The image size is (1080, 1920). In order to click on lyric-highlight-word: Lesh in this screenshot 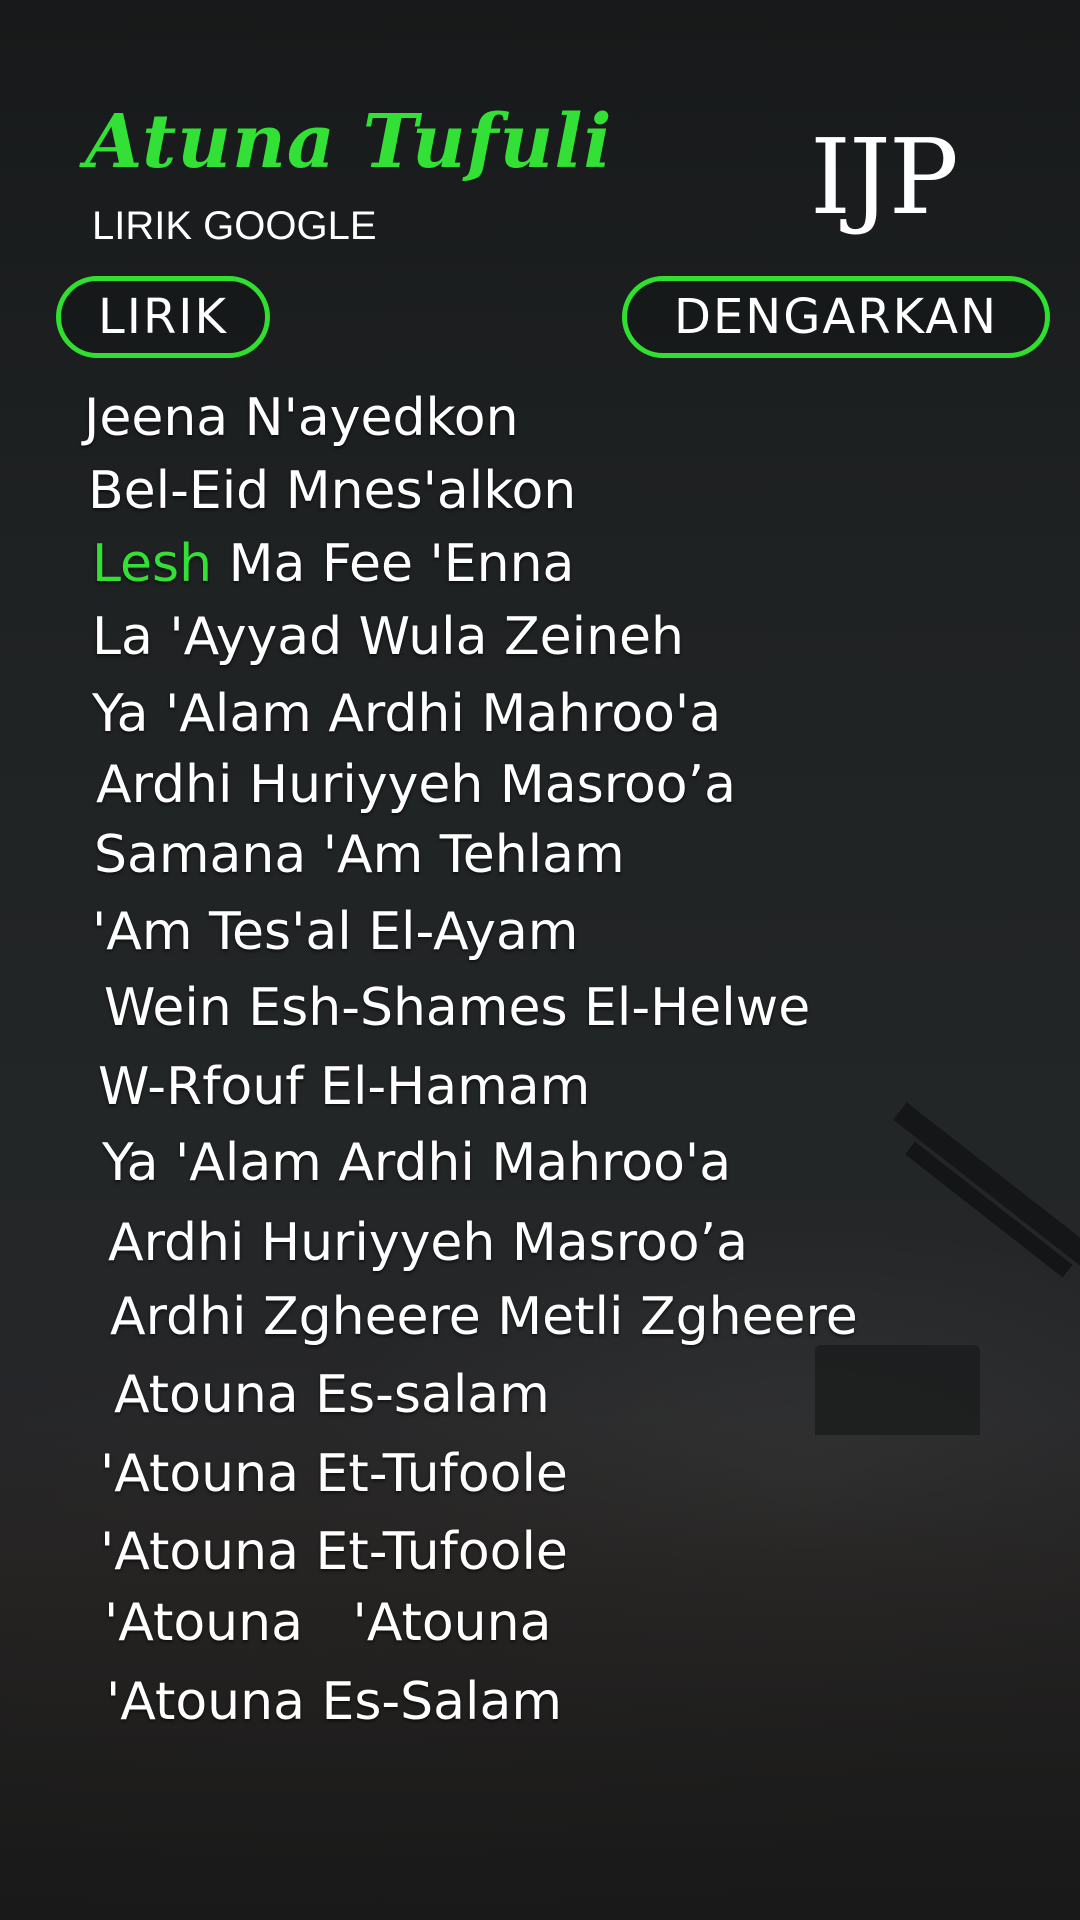, I will do `click(152, 564)`.